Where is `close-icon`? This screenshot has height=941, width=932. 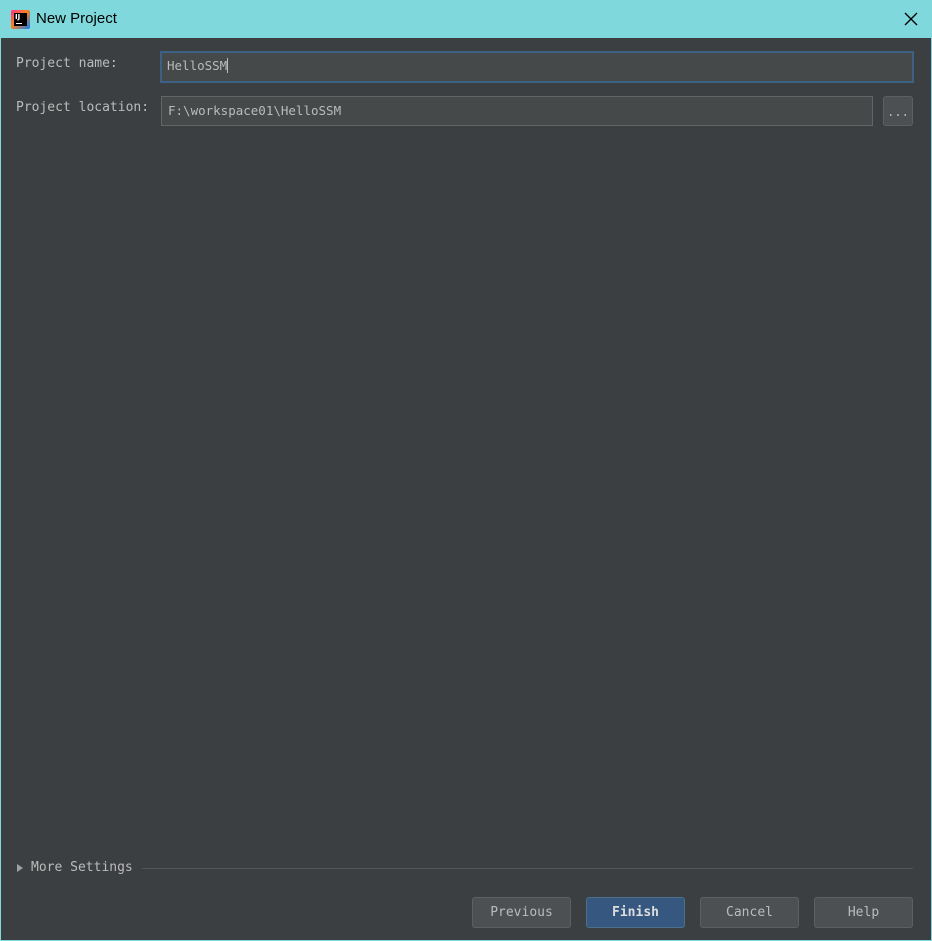
close-icon is located at coordinates (911, 19).